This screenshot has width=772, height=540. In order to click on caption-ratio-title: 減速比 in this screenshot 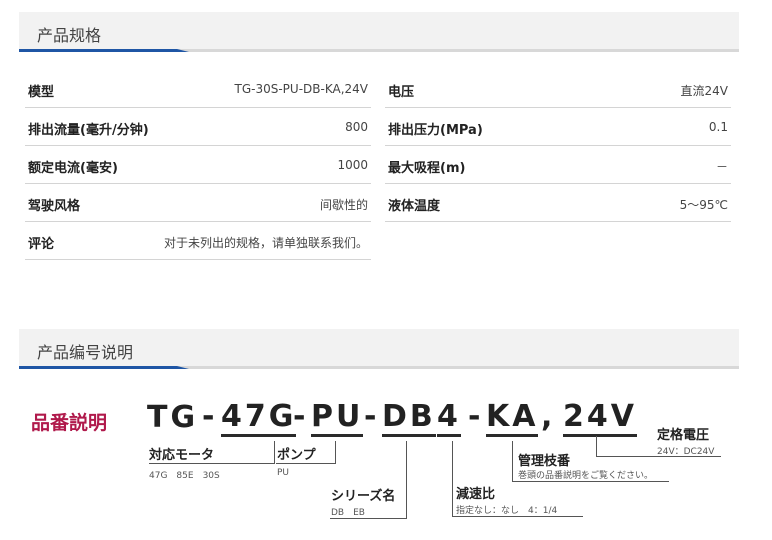, I will do `click(476, 494)`.